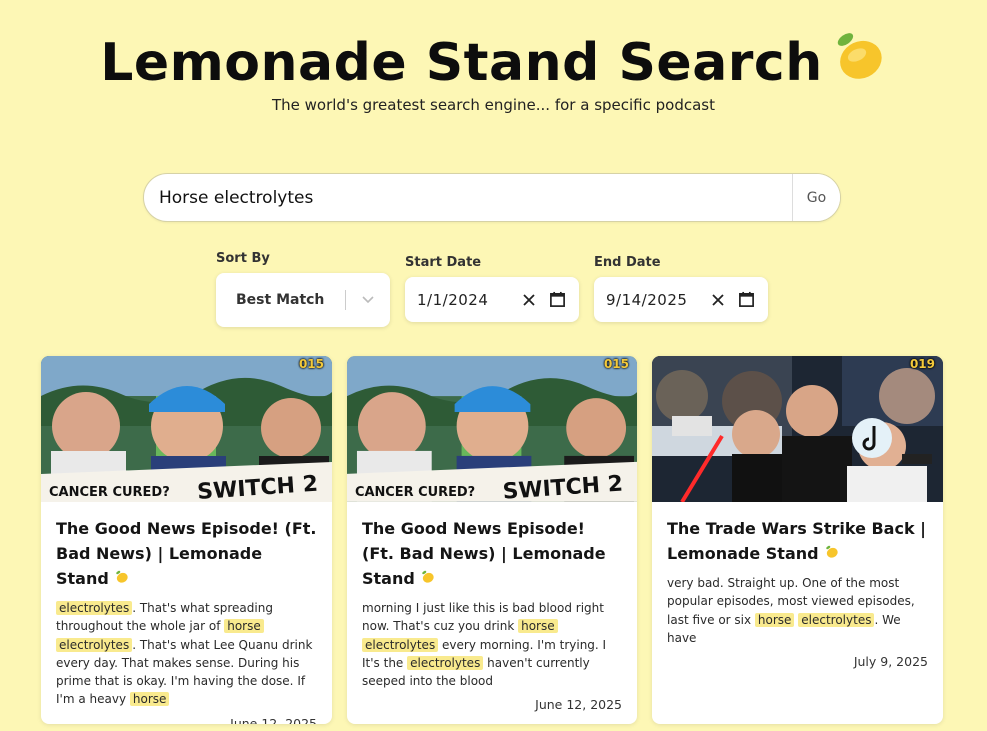  What do you see at coordinates (922, 364) in the screenshot?
I see `episode-number: 019` at bounding box center [922, 364].